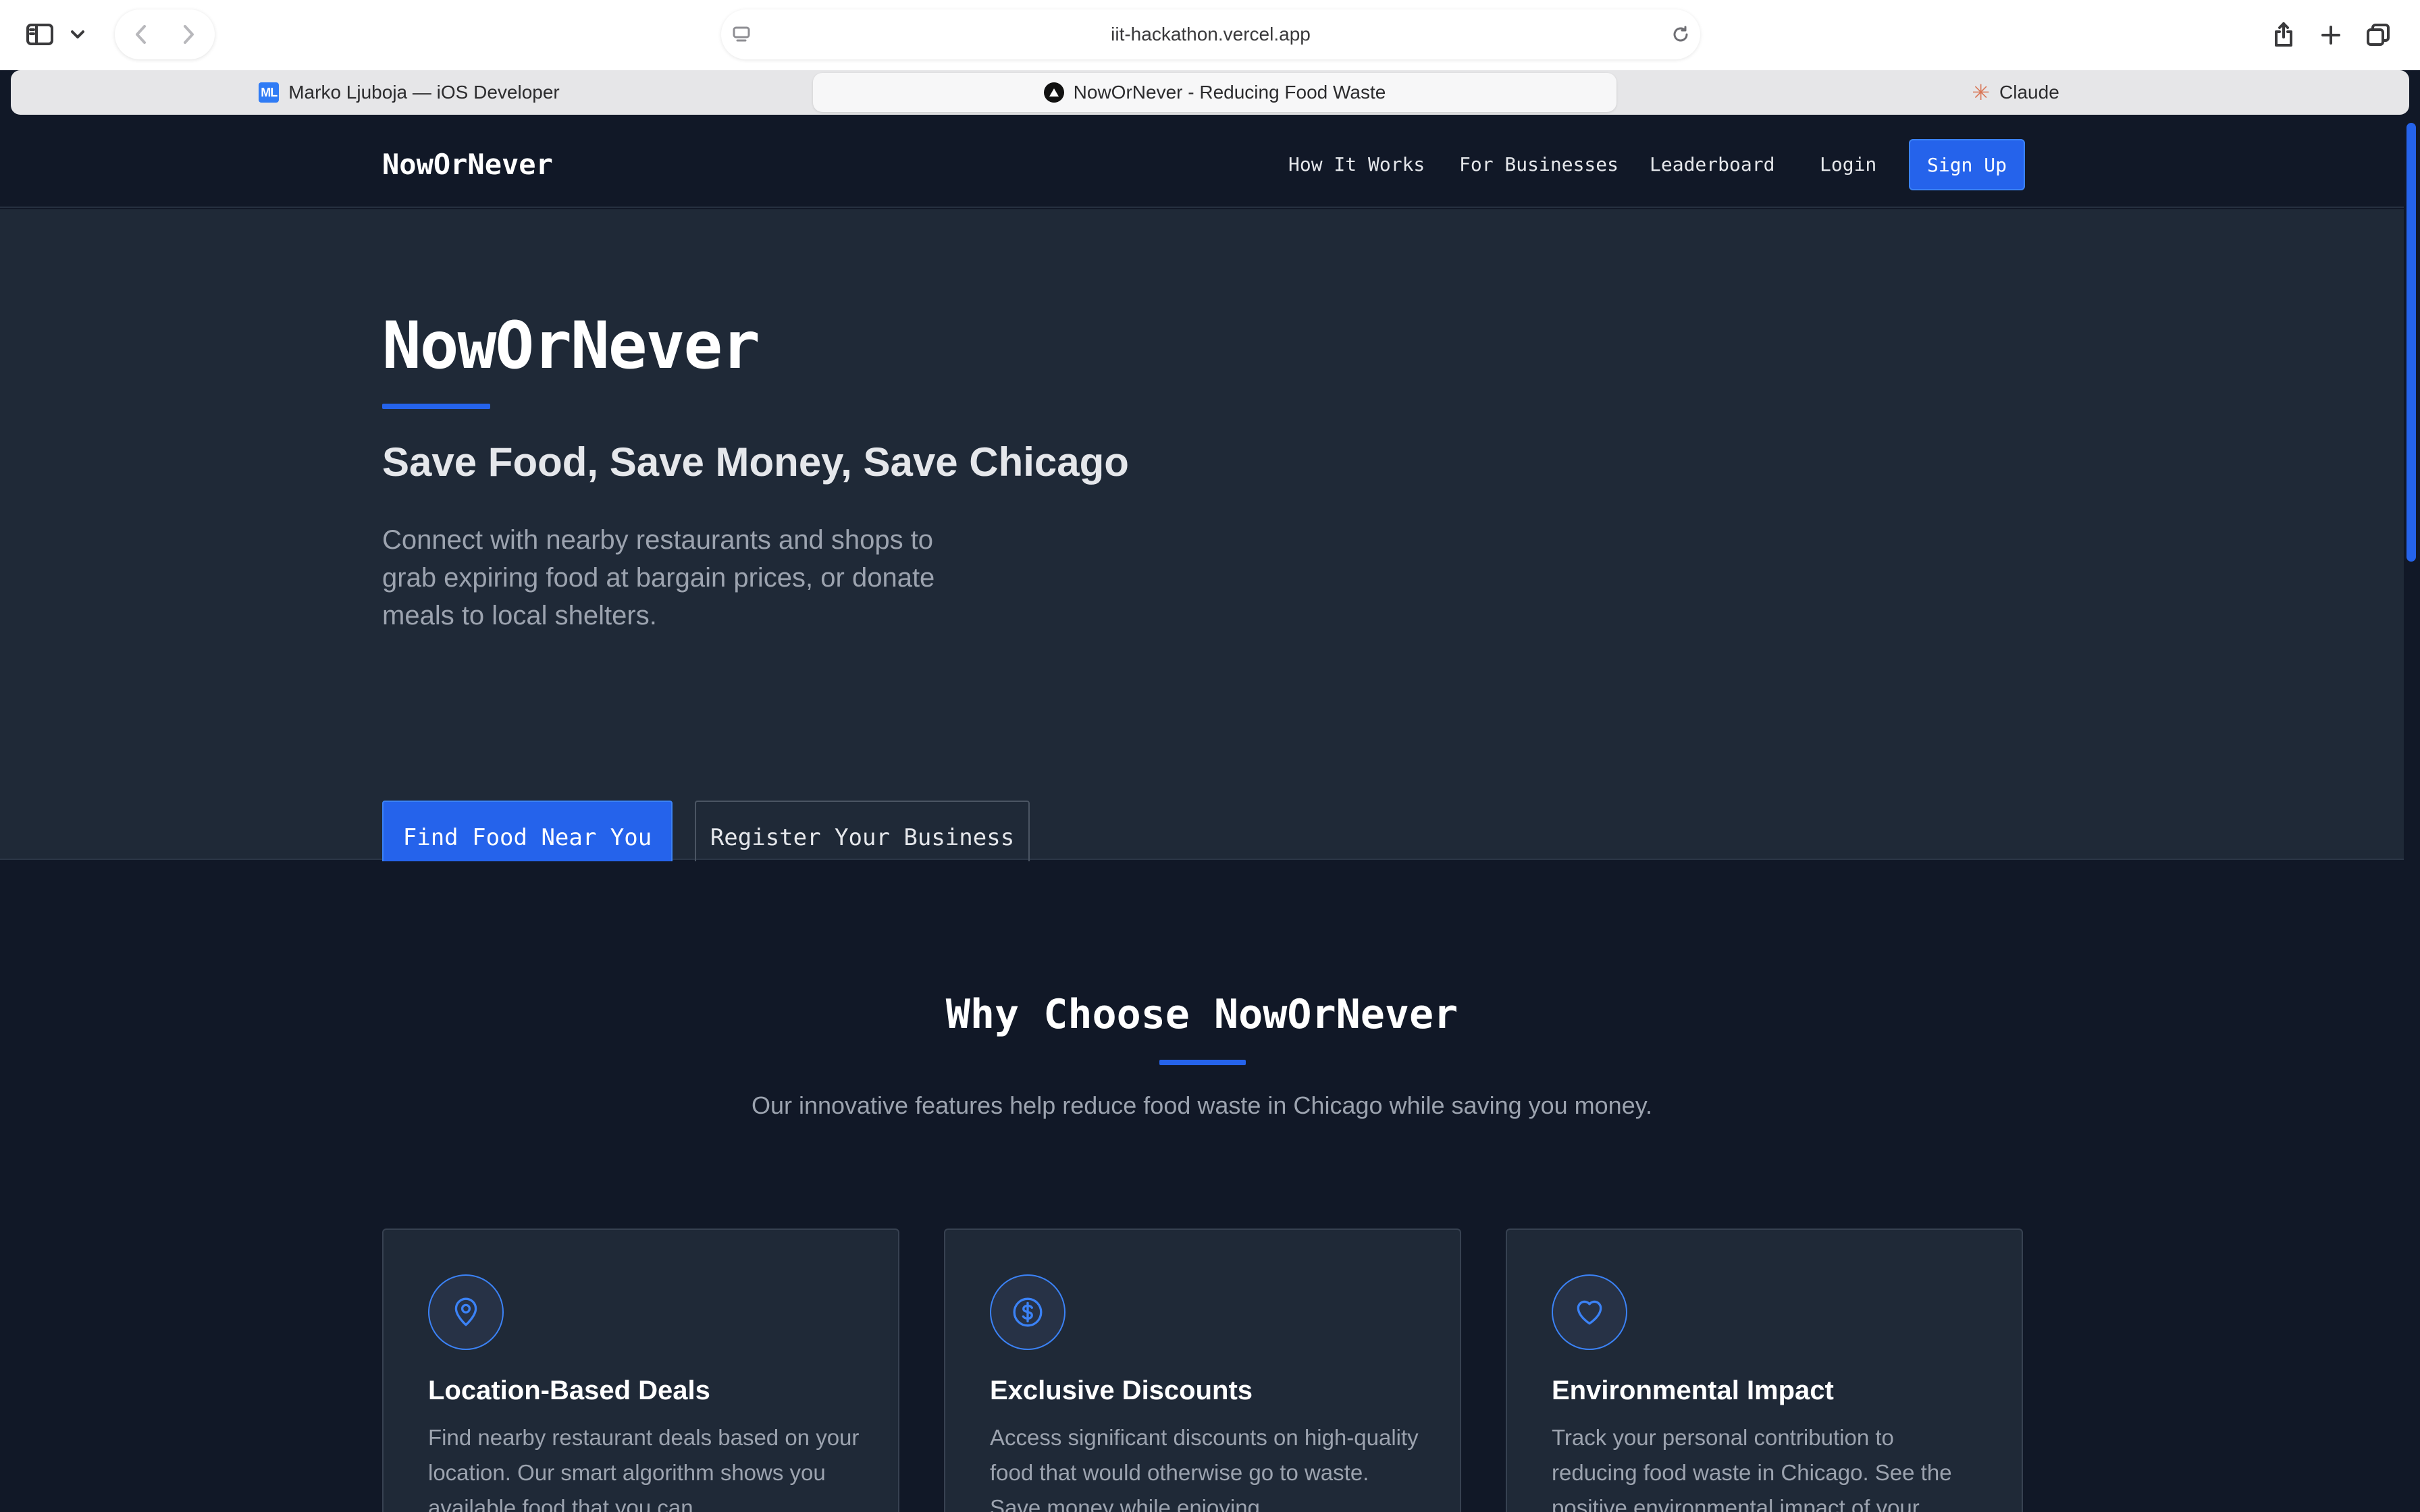 The image size is (2420, 1512). I want to click on tab-claude: ✳ Claude, so click(2015, 92).